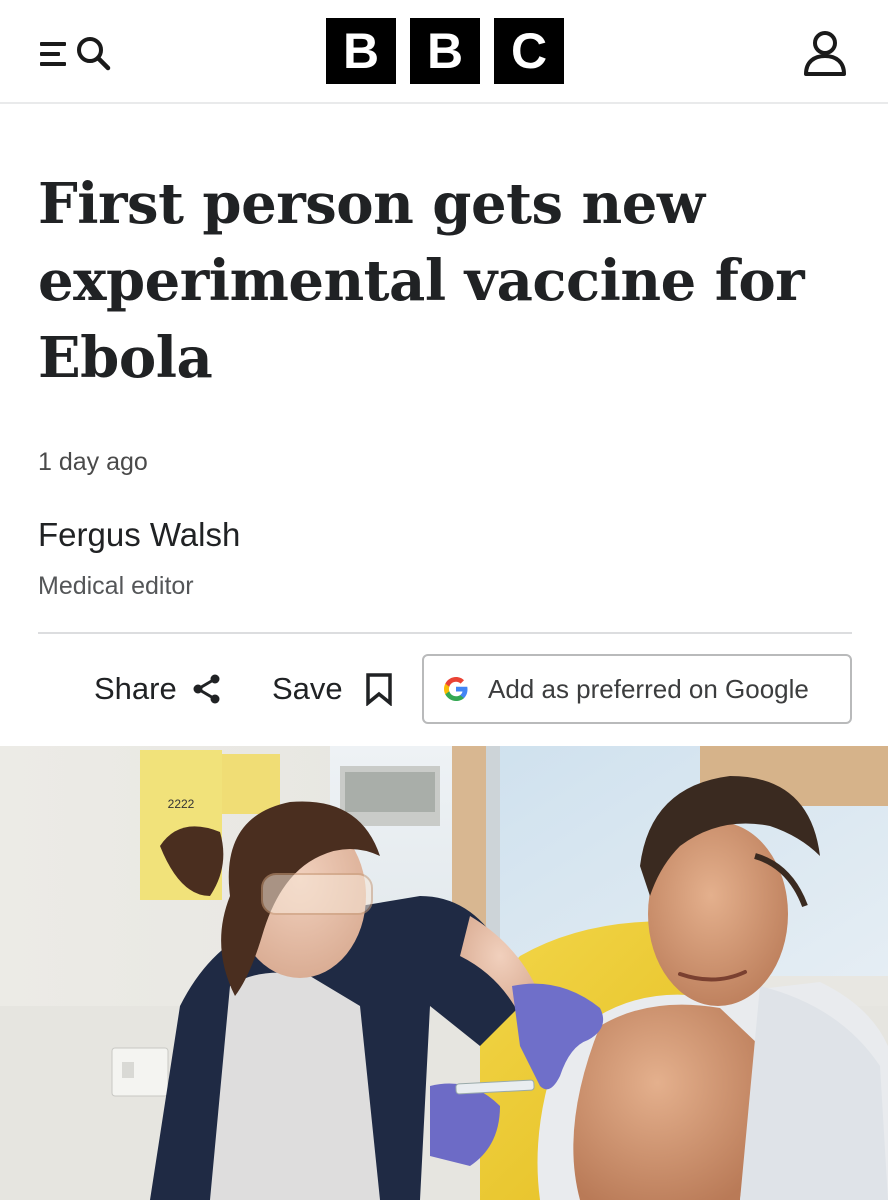 Image resolution: width=888 pixels, height=1200 pixels. Describe the element at coordinates (825, 53) in the screenshot. I see `user-account-icon` at that location.